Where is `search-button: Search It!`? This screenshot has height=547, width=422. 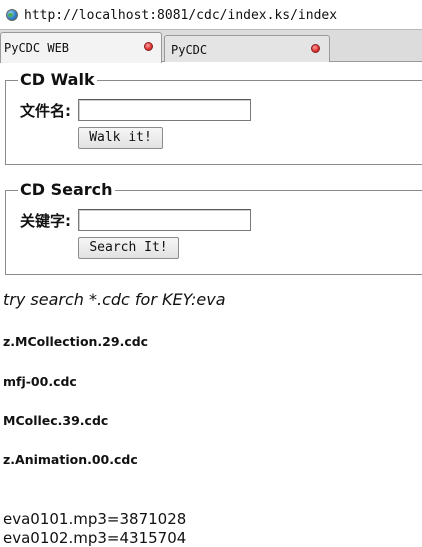
search-button: Search It! is located at coordinates (128, 248).